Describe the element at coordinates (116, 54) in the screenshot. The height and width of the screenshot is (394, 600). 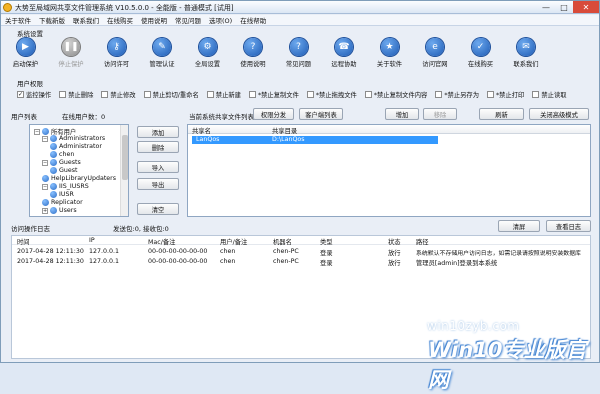
I see `toolbar-button-2: ⚷ 访问许可` at that location.